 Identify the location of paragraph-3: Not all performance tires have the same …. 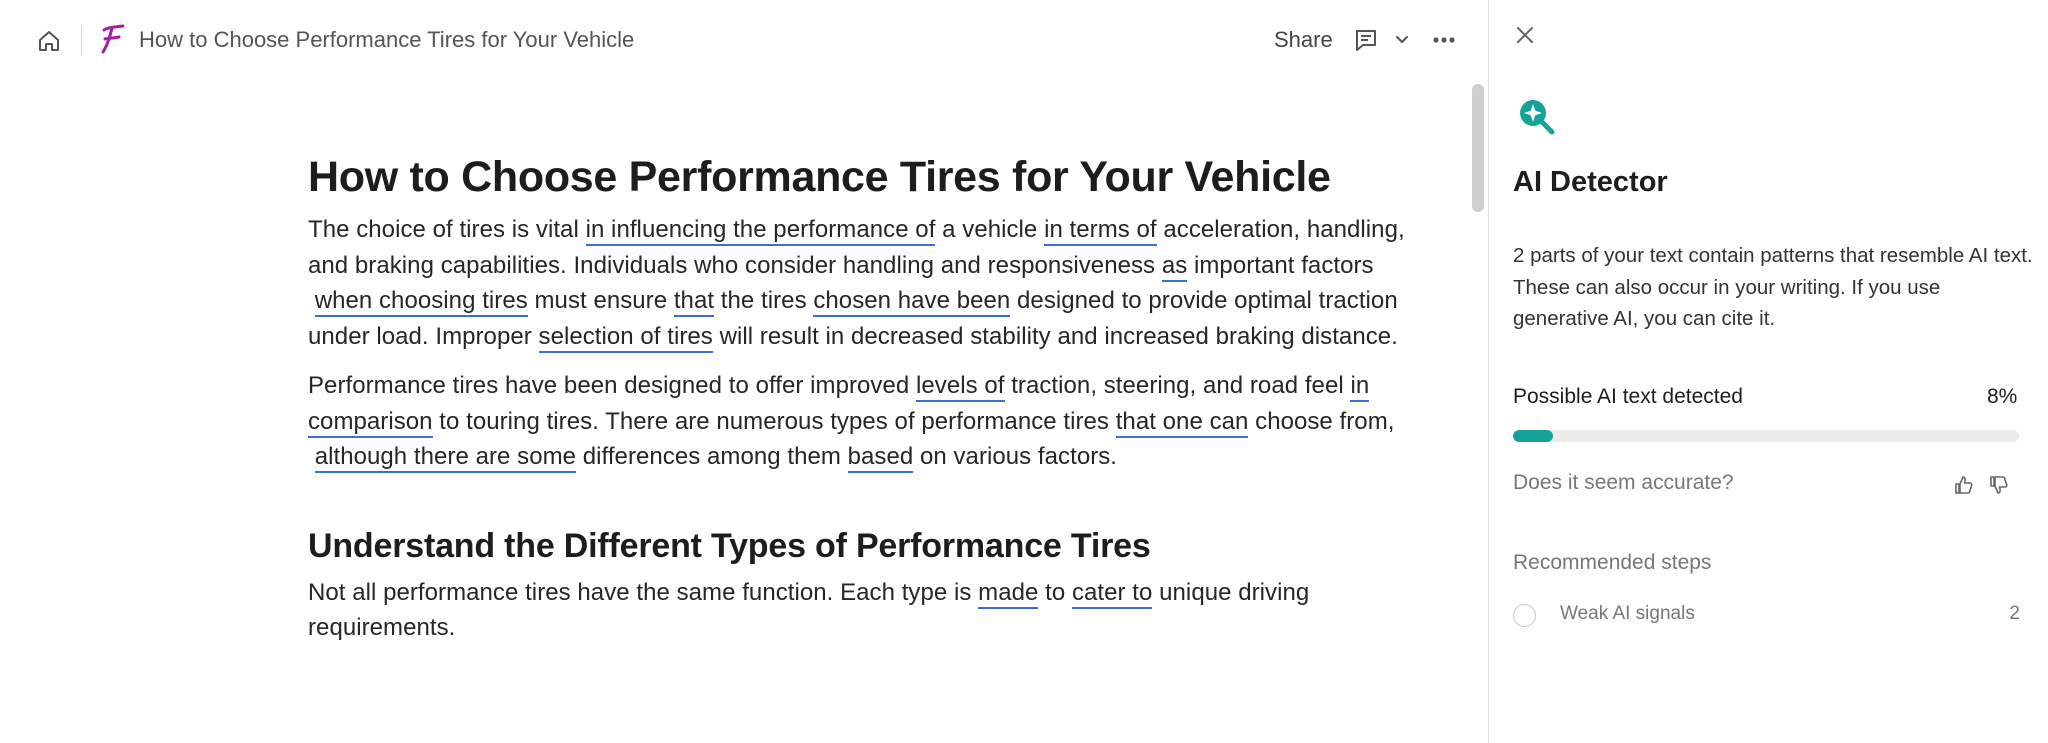
(858, 610).